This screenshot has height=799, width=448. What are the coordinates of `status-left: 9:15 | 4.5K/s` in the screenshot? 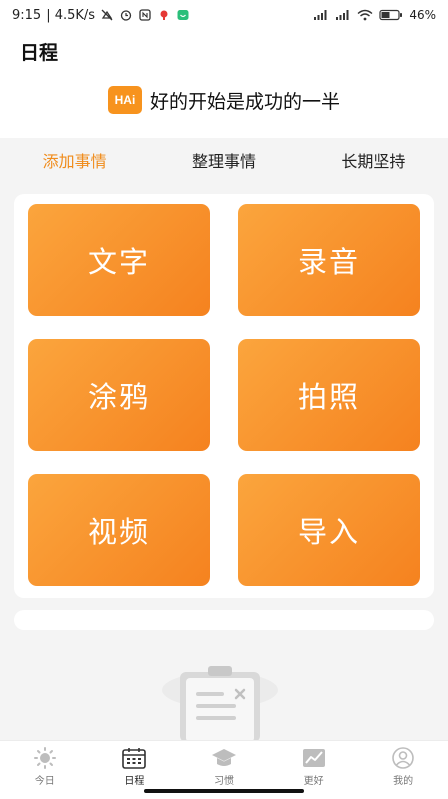 It's located at (101, 15).